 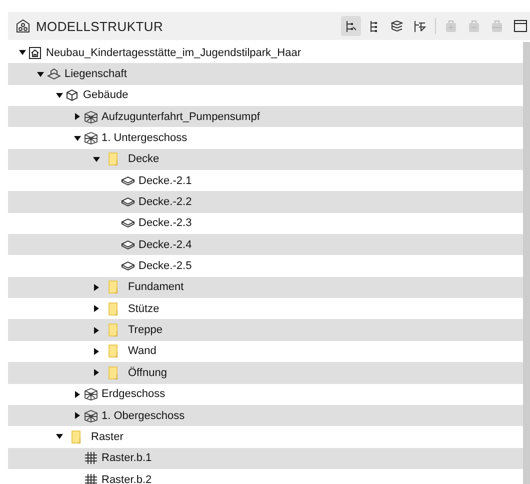 What do you see at coordinates (147, 372) in the screenshot?
I see `tree-item: Öffnung` at bounding box center [147, 372].